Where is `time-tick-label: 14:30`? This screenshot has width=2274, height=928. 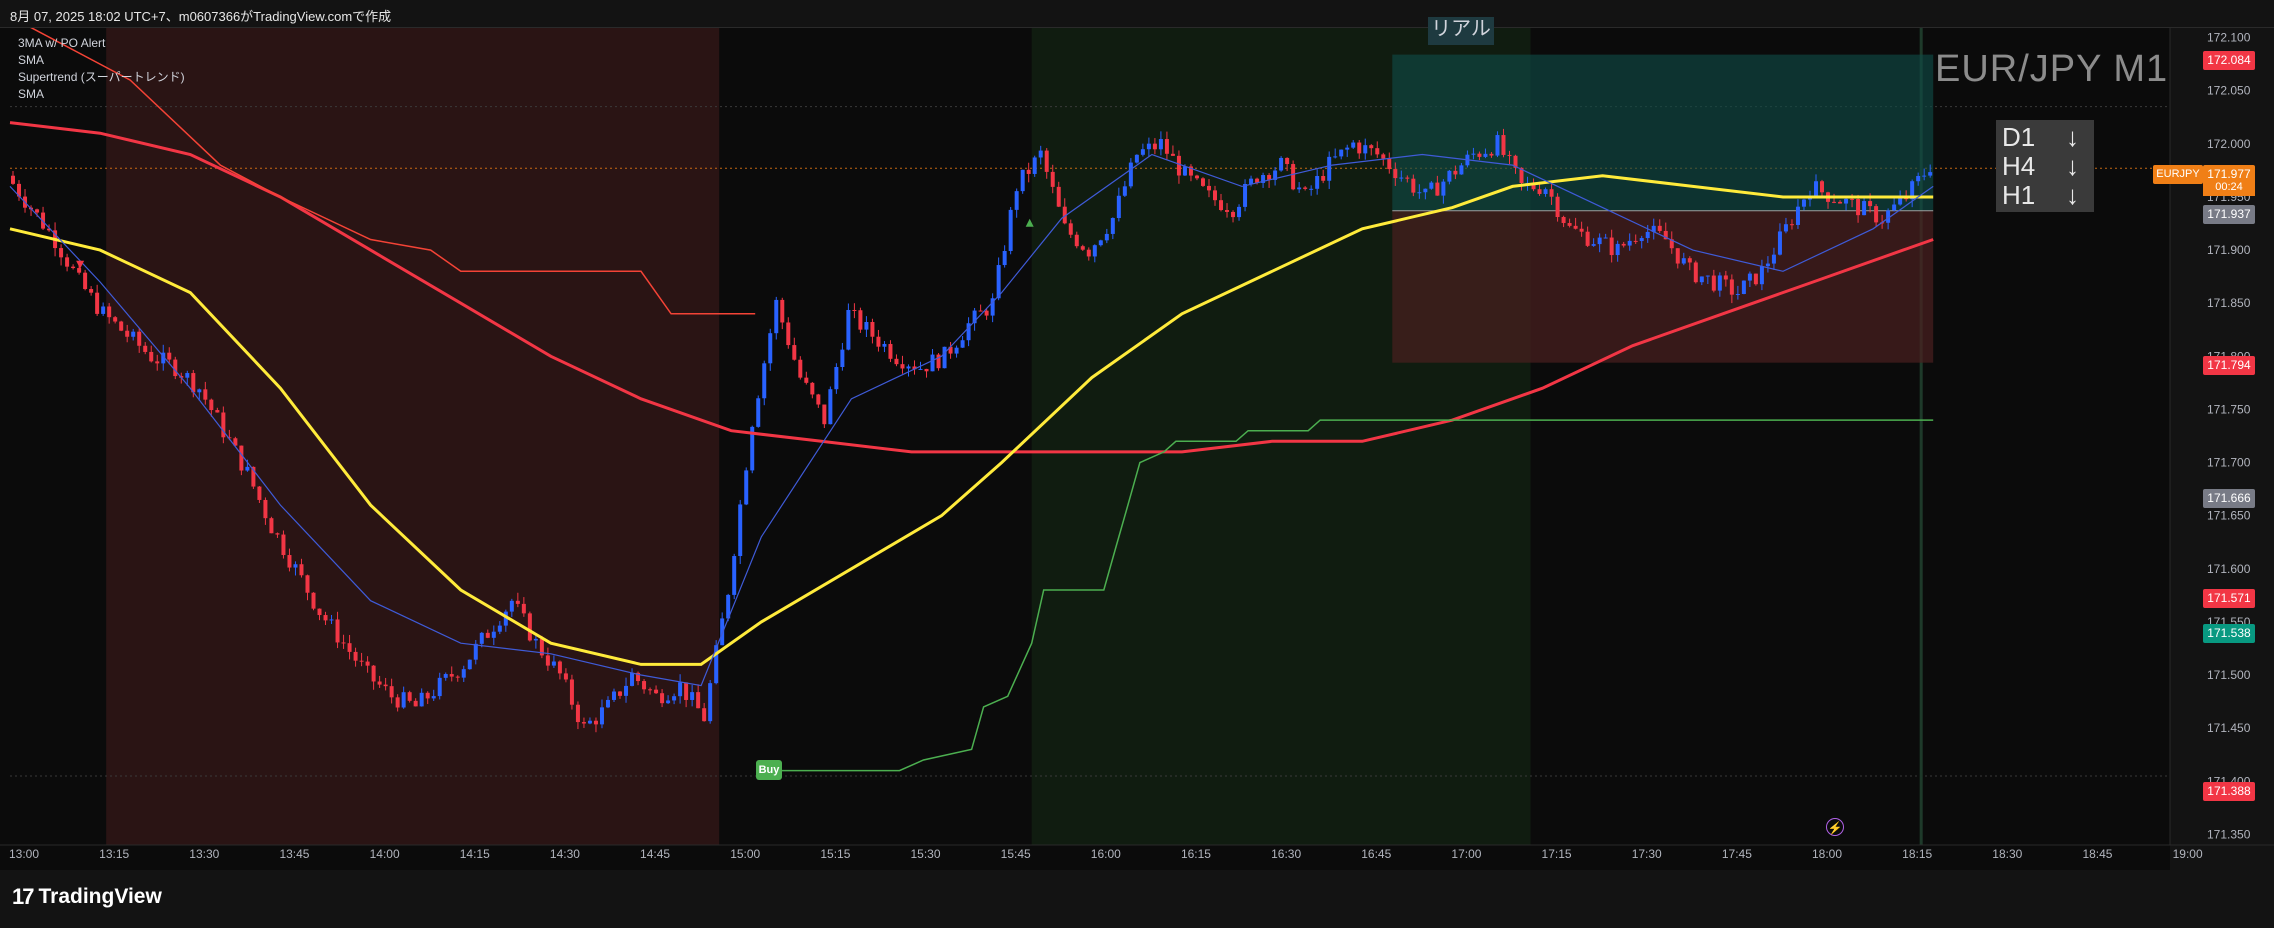
time-tick-label: 14:30 is located at coordinates (565, 854).